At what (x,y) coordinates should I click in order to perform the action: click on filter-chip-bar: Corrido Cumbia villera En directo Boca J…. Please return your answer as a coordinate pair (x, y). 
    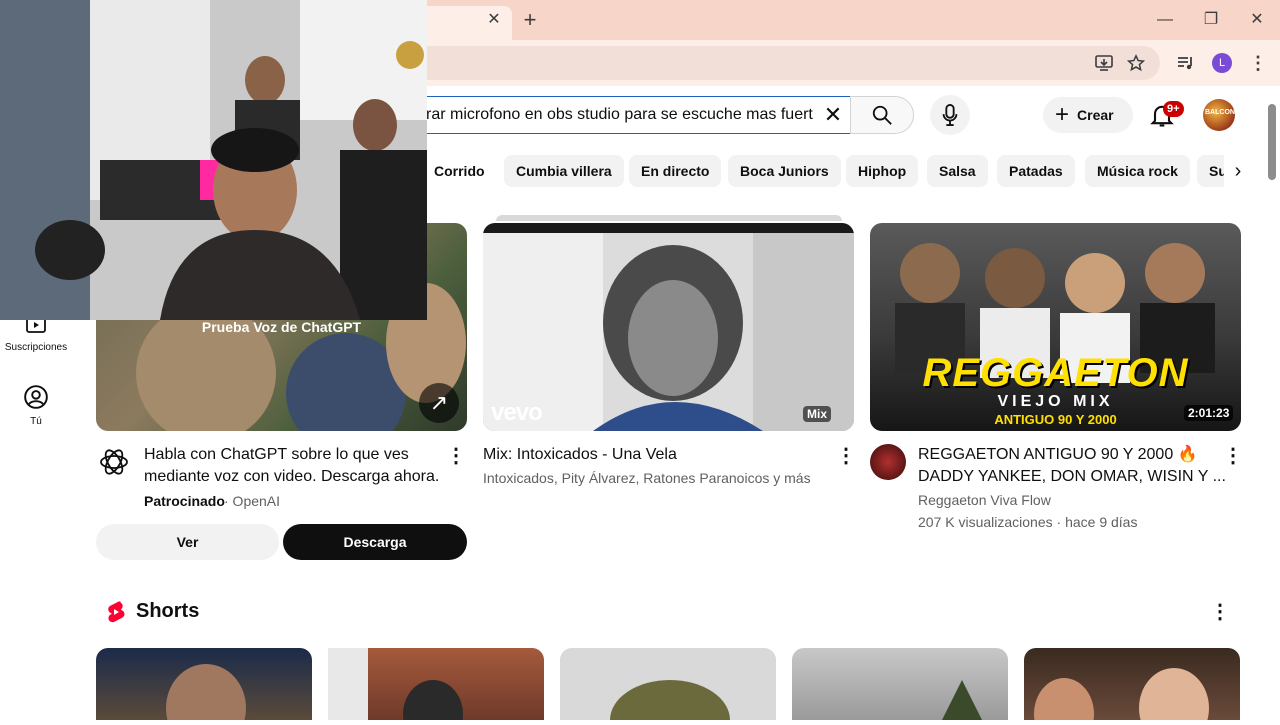
    Looking at the image, I should click on (824, 170).